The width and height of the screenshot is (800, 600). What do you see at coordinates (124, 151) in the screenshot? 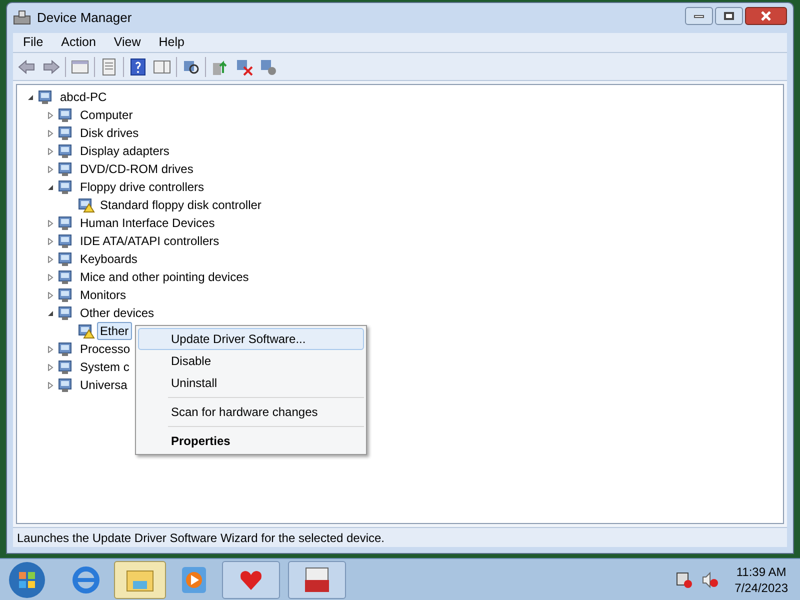
I see `tree-item: Display adapters` at bounding box center [124, 151].